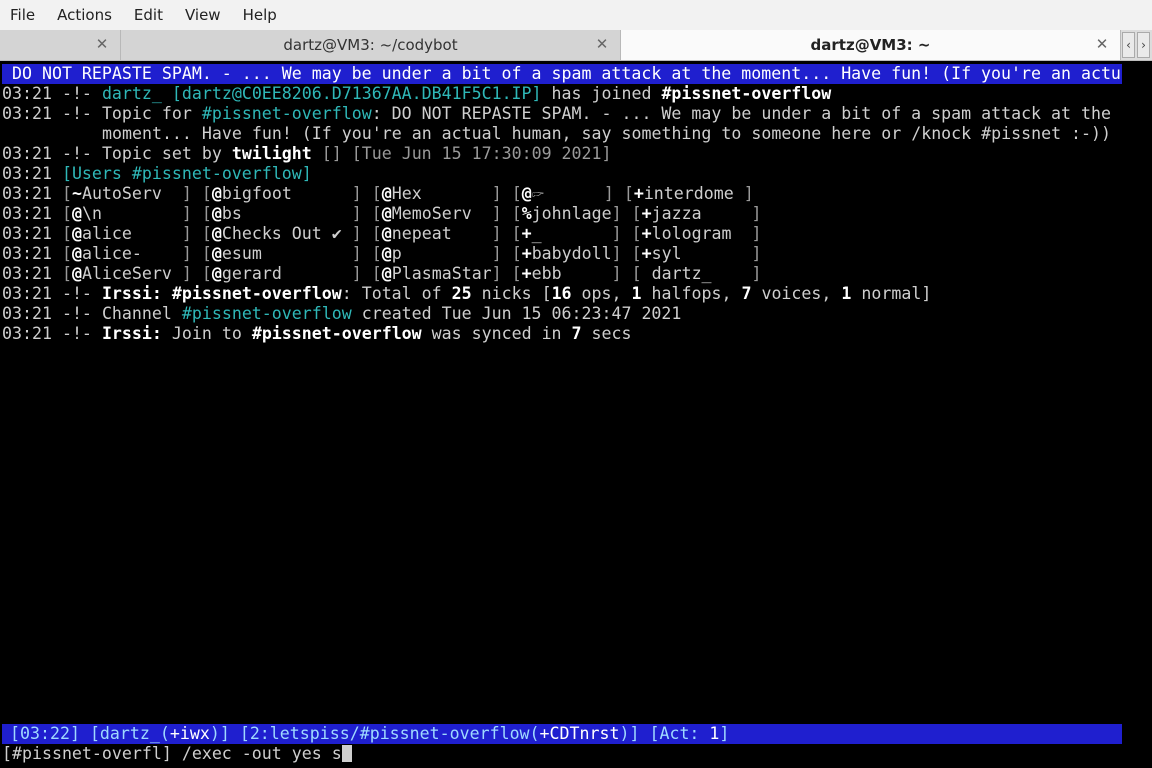 The width and height of the screenshot is (1152, 768). Describe the element at coordinates (602, 44) in the screenshot. I see `tab-codybot-close-icon: ✕` at that location.